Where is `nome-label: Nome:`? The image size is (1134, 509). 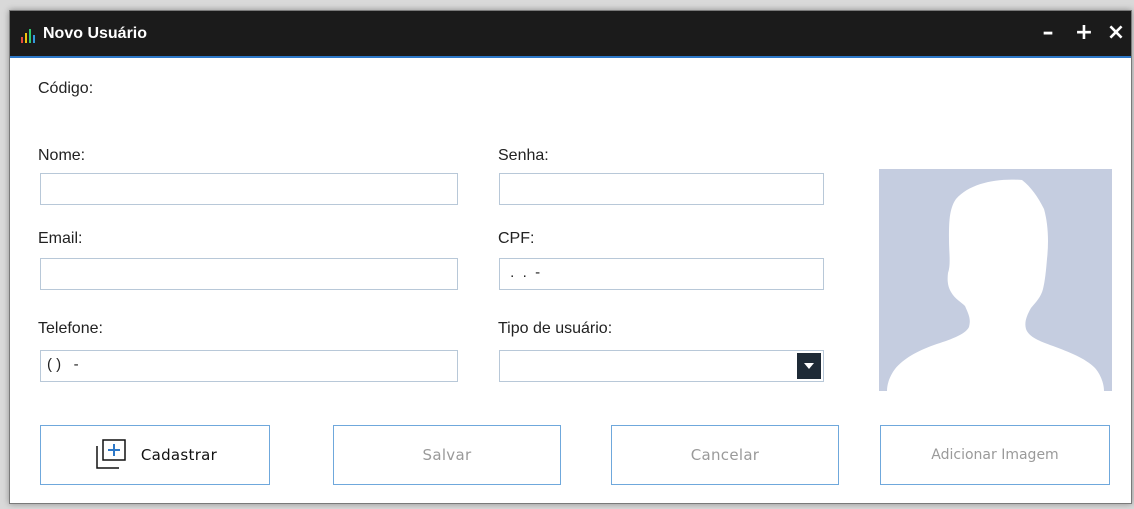
nome-label: Nome: is located at coordinates (62, 155).